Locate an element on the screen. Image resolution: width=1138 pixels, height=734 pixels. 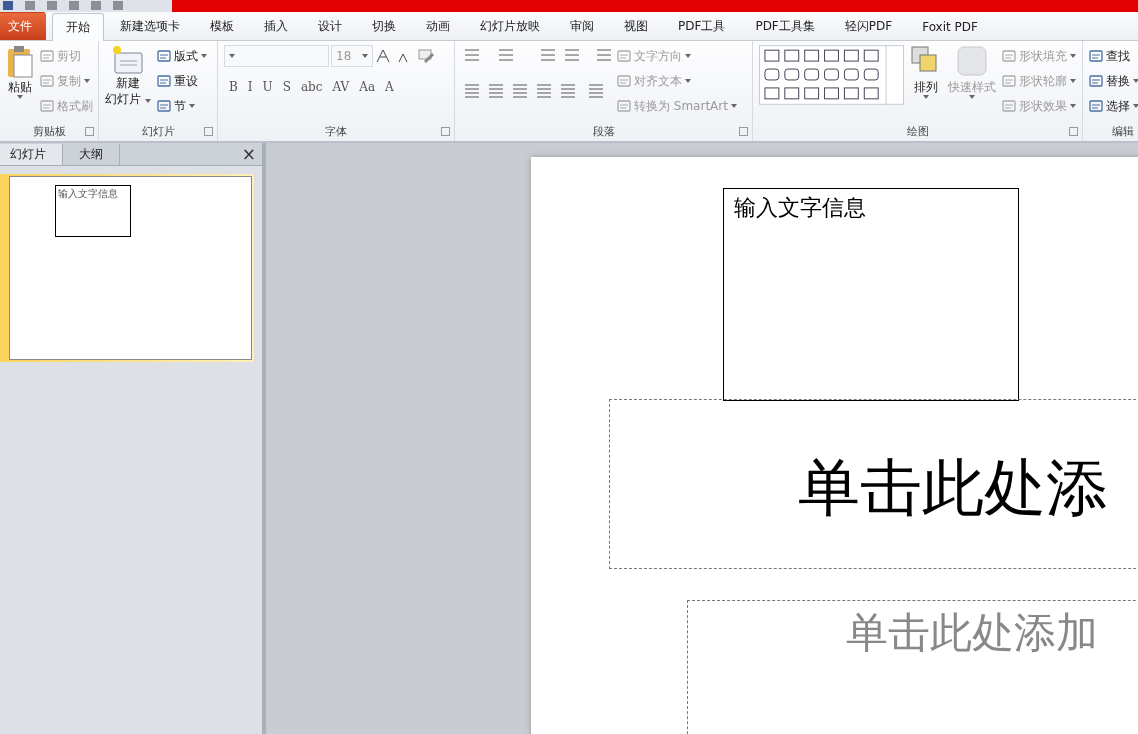
slides-button: 重设 is located at coordinates (181, 81).